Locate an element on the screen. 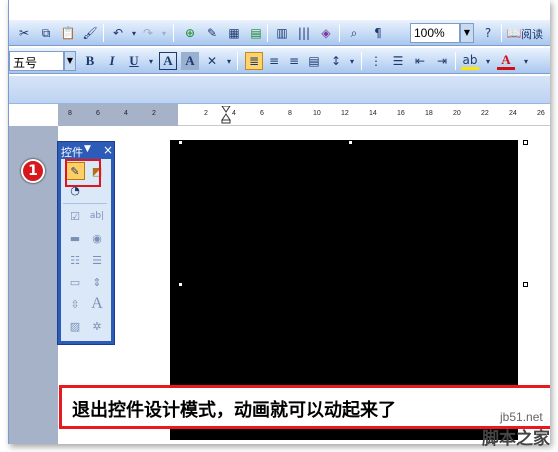  ruler-tick: 18 is located at coordinates (429, 113).